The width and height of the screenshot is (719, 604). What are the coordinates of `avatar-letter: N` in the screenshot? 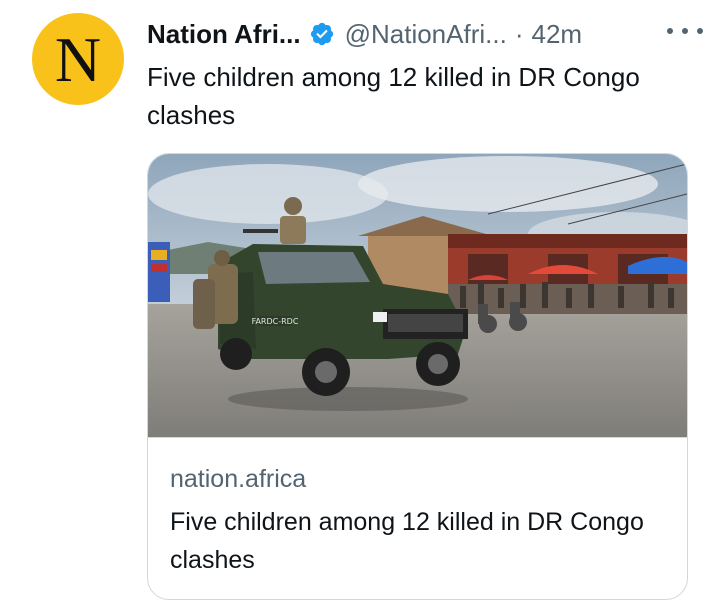 It's located at (78, 59).